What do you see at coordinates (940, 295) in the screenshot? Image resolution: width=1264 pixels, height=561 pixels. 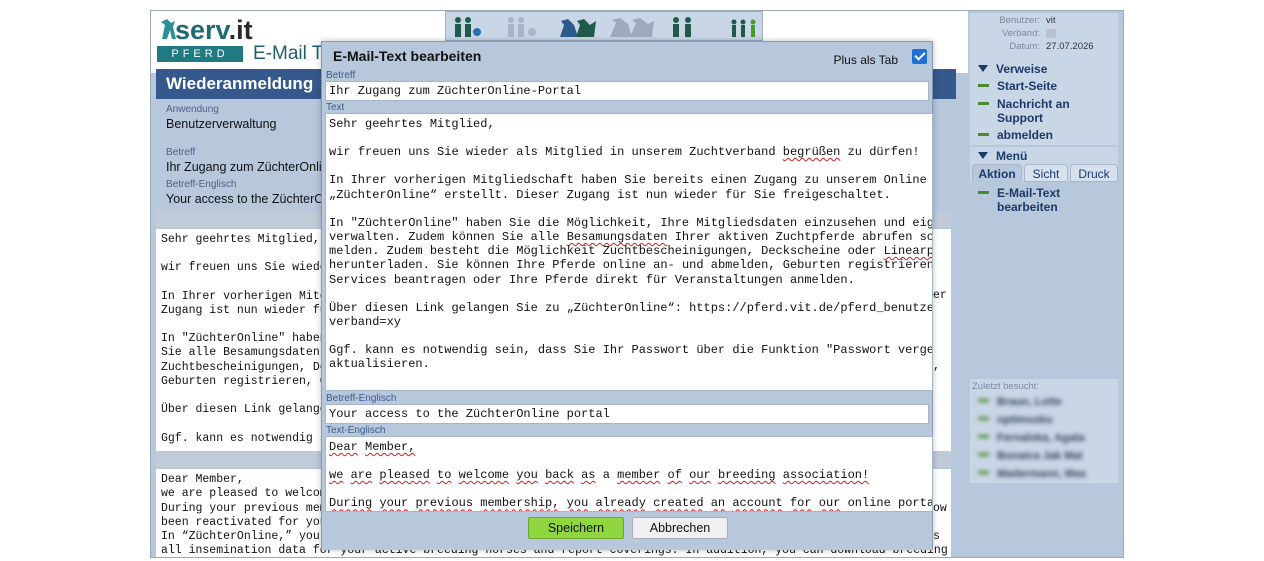 I see `text-fragment: er` at bounding box center [940, 295].